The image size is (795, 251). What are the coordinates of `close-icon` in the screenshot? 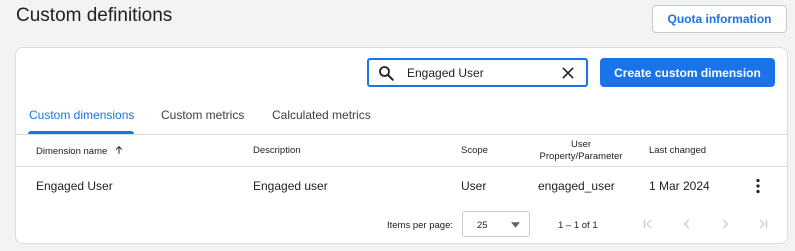 It's located at (568, 73).